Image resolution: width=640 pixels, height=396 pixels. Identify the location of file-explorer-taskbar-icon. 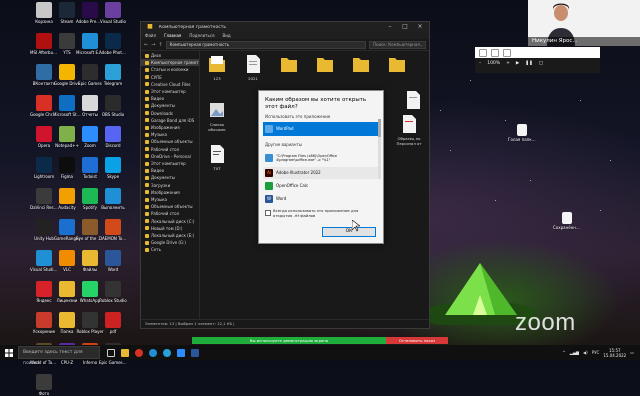
(125, 352).